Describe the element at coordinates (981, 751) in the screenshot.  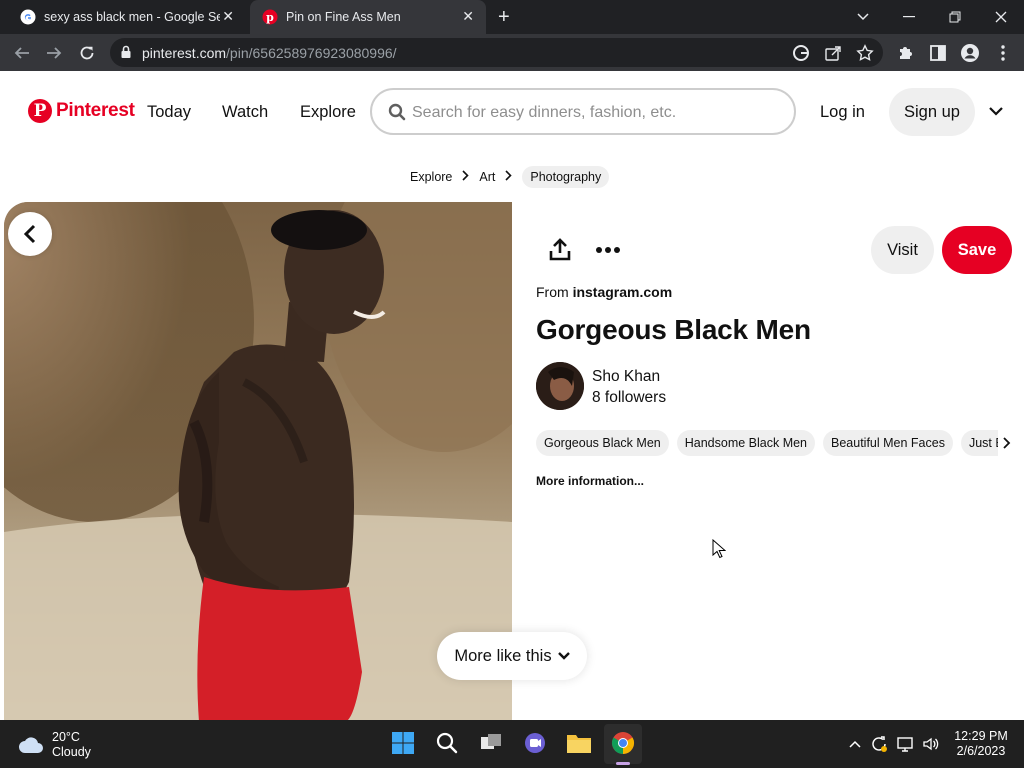
I see `clock-date: 2/6/2023` at that location.